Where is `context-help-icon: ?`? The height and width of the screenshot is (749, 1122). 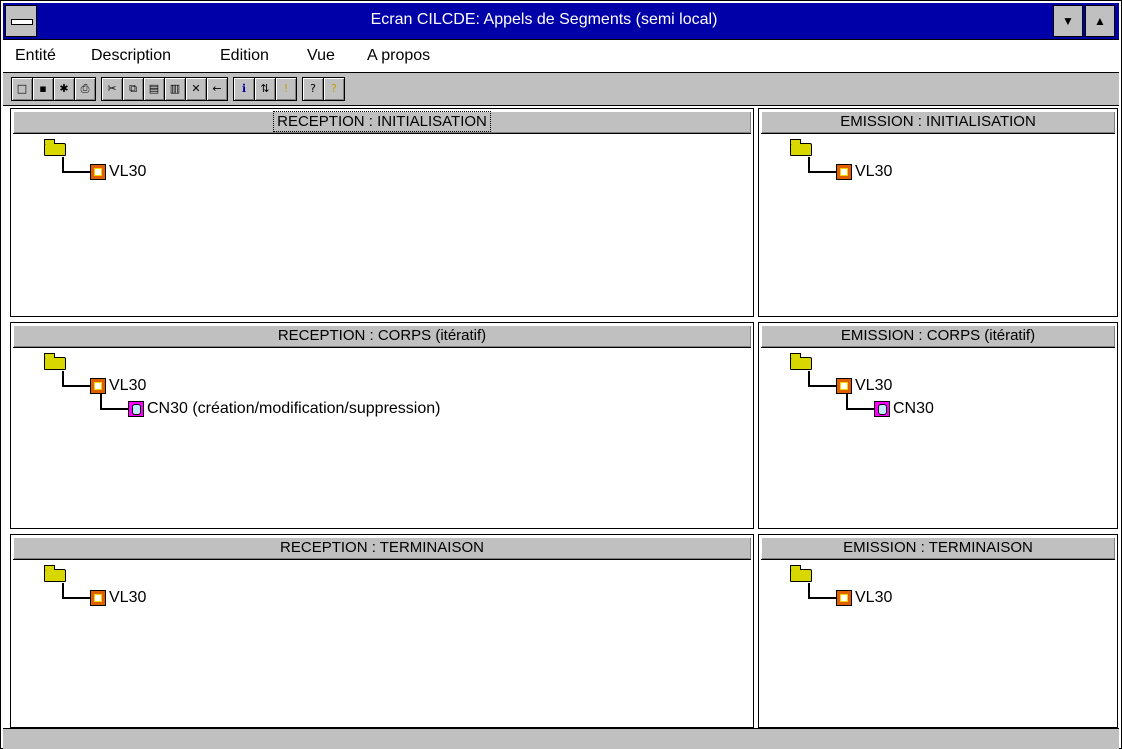 context-help-icon: ? is located at coordinates (334, 88).